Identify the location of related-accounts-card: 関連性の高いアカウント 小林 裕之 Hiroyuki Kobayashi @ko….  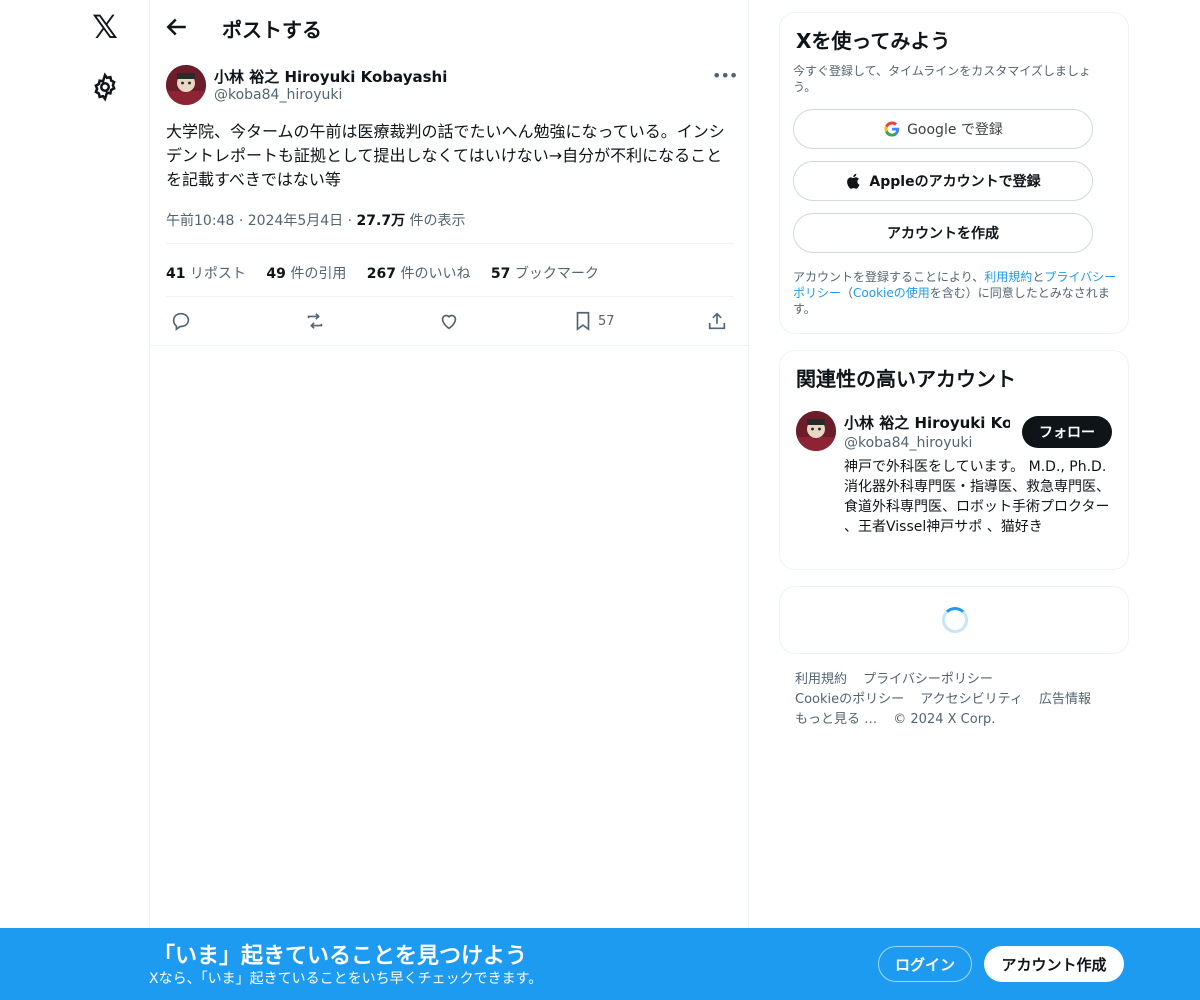
(954, 460).